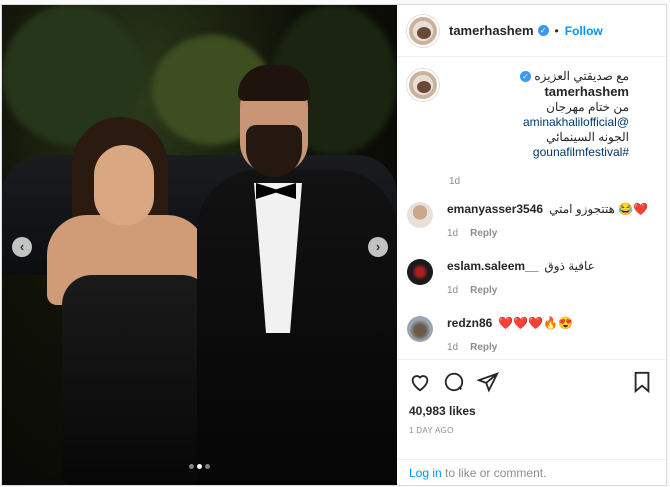 Image resolution: width=670 pixels, height=487 pixels. Describe the element at coordinates (378, 247) in the screenshot. I see `chevron-right-icon: ›` at that location.